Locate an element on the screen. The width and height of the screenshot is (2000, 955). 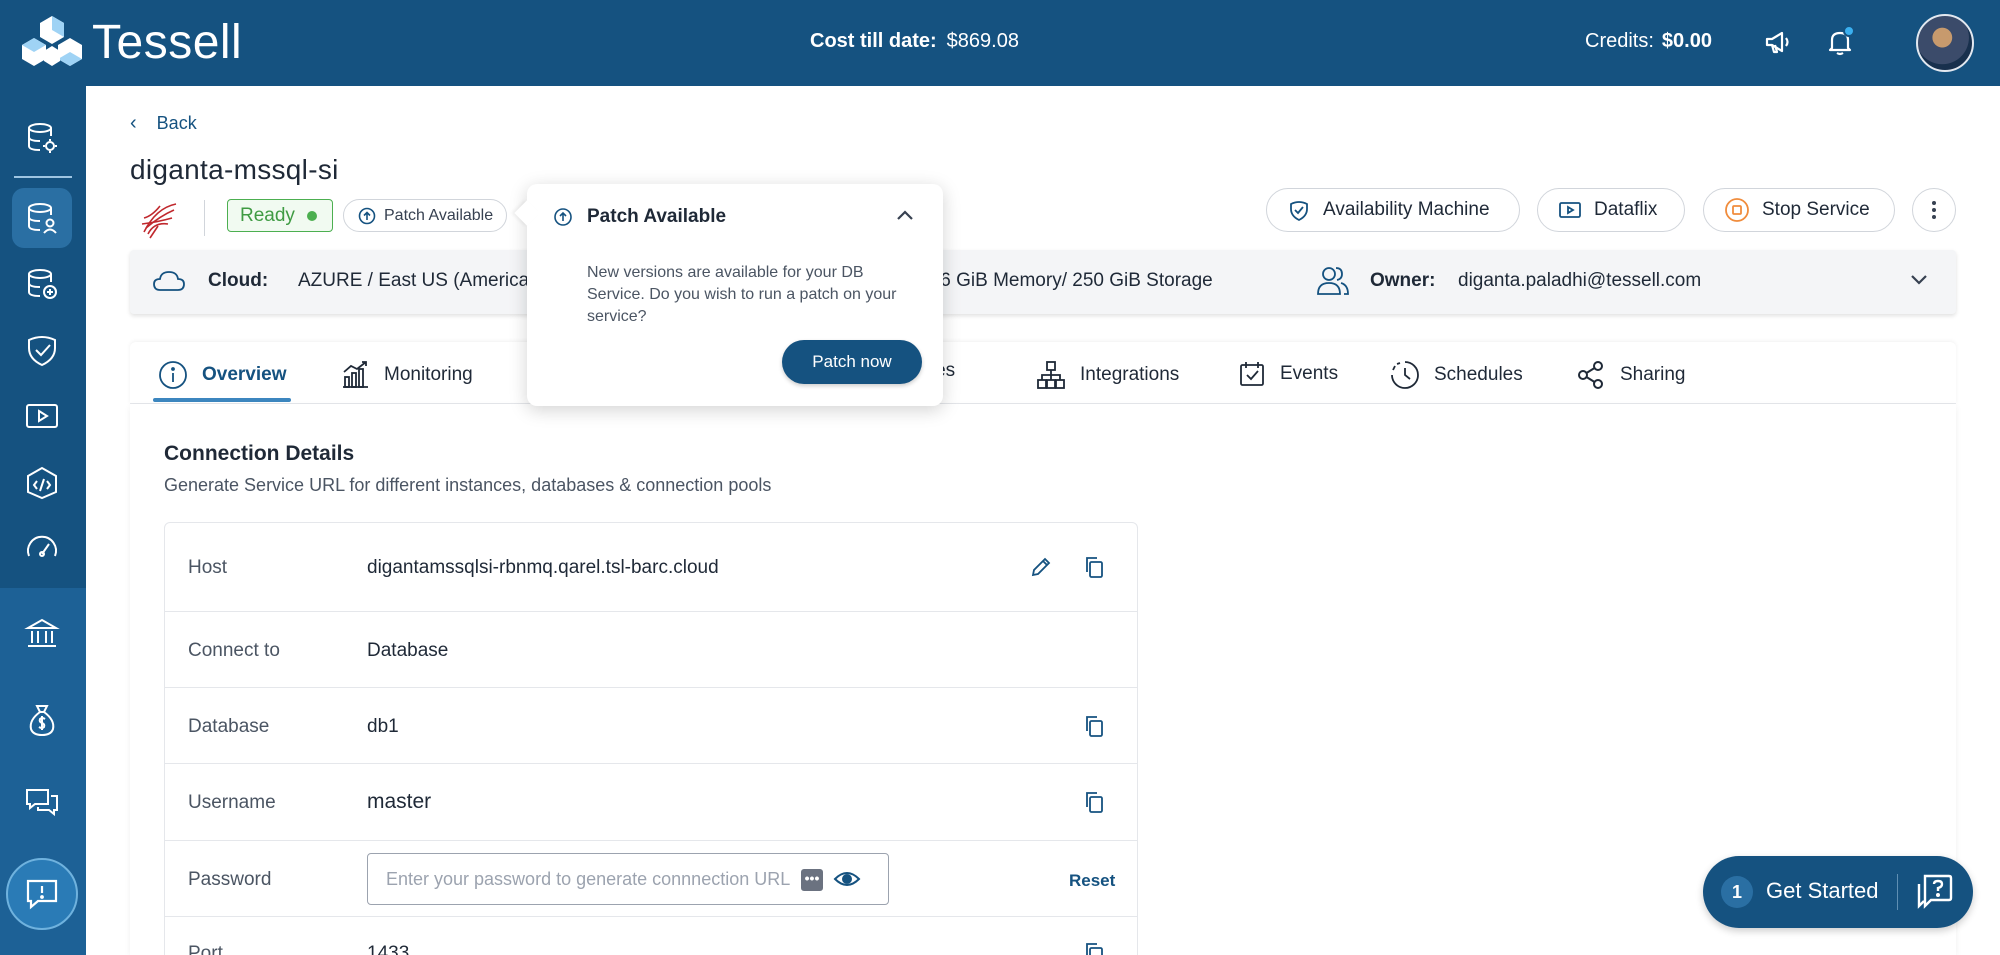
integrations-icon is located at coordinates (1051, 375).